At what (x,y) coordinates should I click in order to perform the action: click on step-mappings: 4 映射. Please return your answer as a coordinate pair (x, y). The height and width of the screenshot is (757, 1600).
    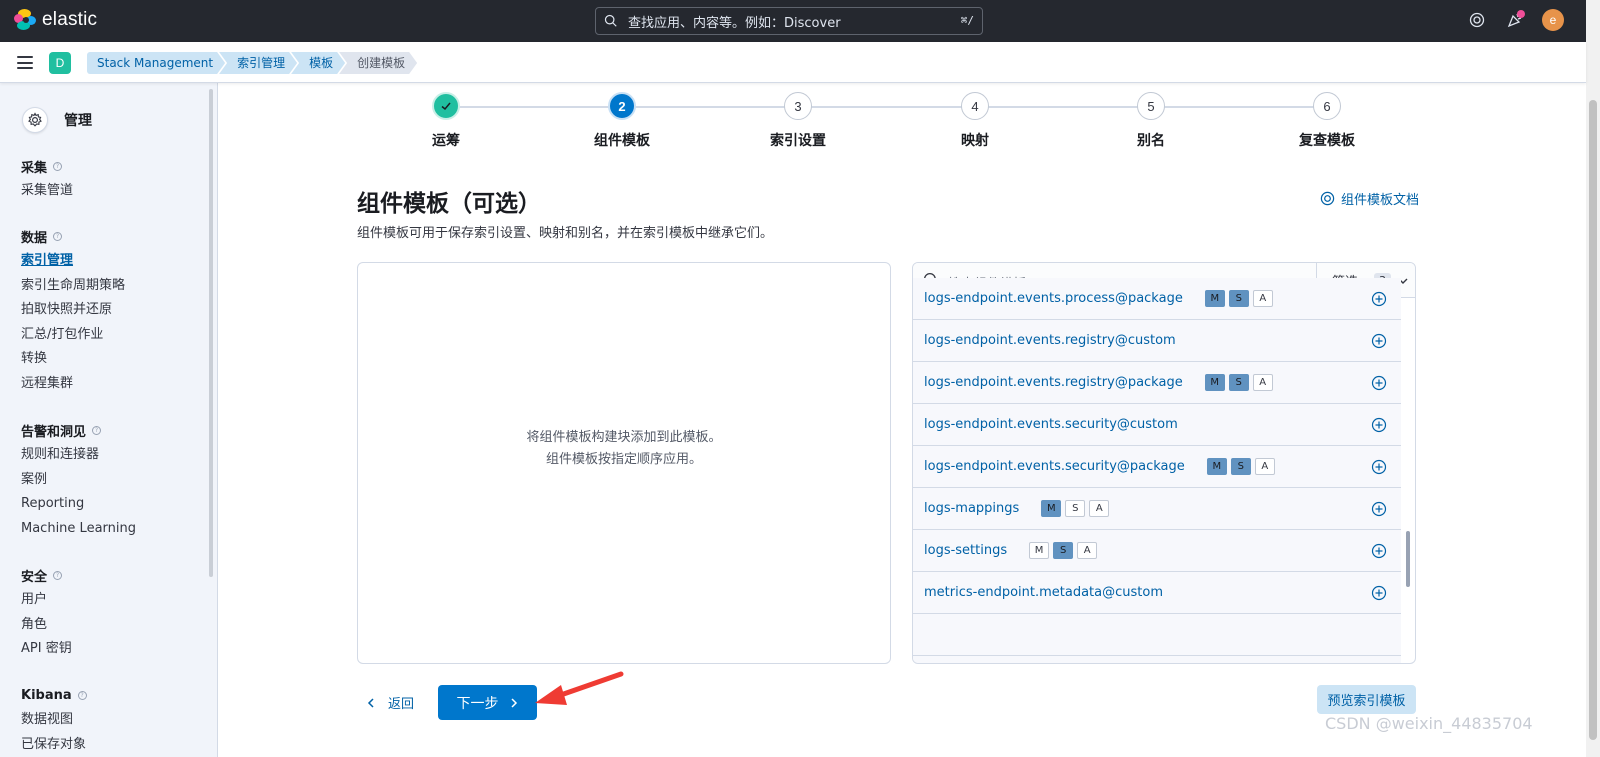
    Looking at the image, I should click on (975, 121).